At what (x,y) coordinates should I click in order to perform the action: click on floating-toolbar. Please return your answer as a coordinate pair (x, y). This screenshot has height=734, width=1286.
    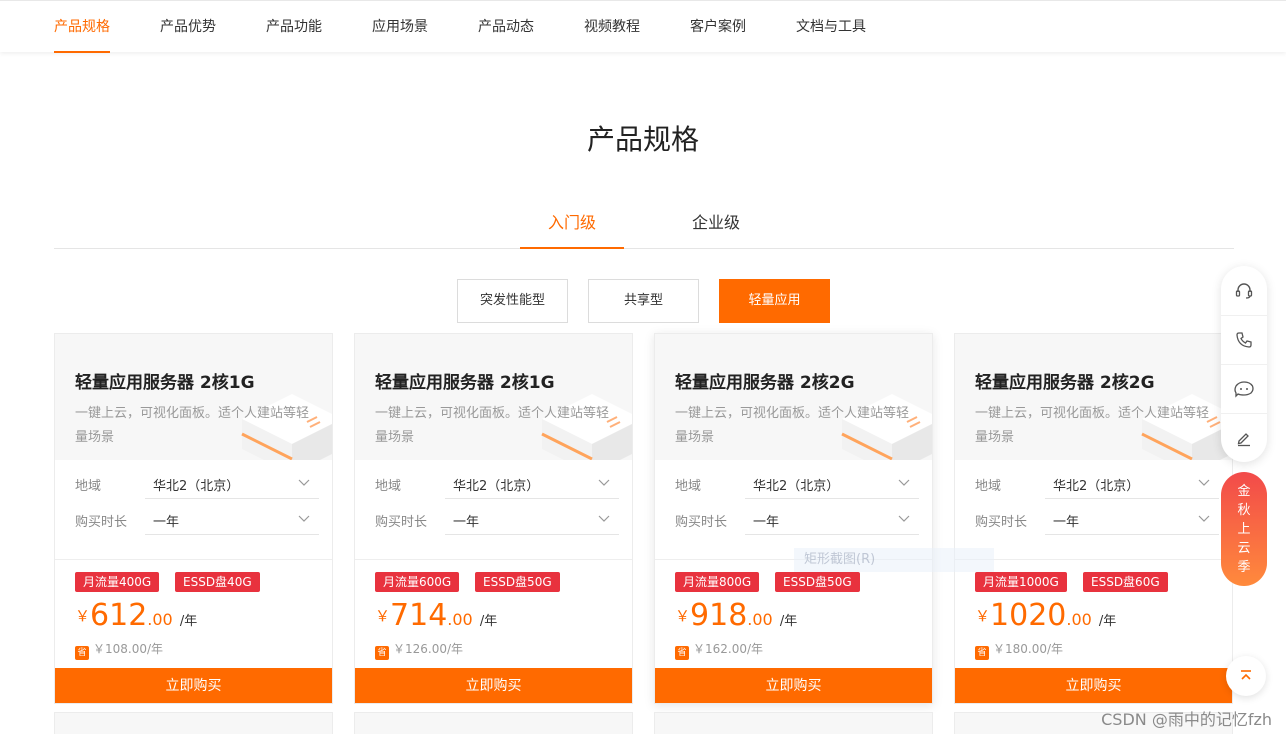
    Looking at the image, I should click on (1244, 364).